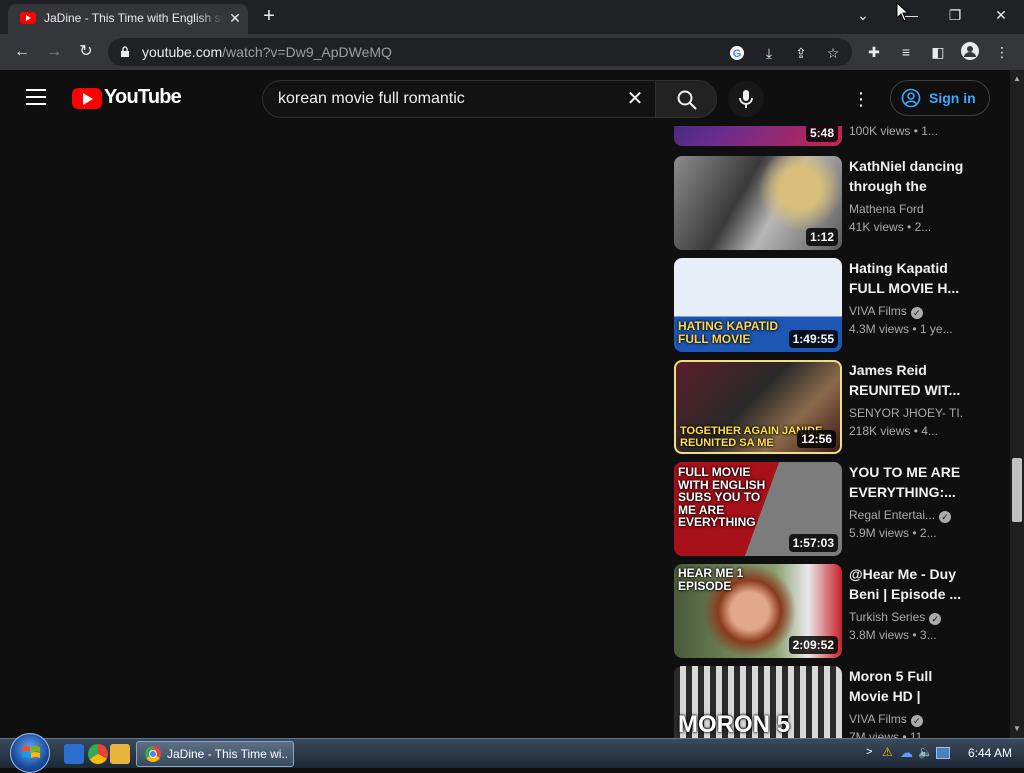  I want to click on youtube-logo-icon, so click(87, 98).